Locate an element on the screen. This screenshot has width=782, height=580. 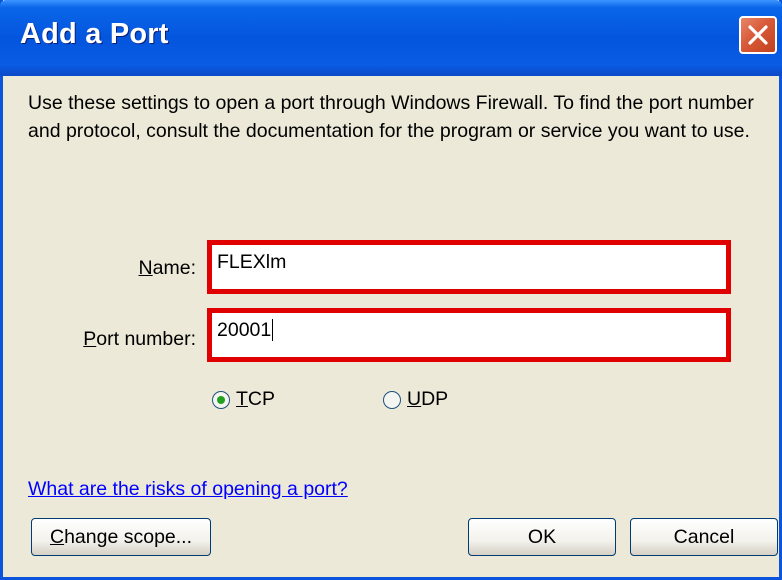
radio-selected-icon is located at coordinates (221, 399).